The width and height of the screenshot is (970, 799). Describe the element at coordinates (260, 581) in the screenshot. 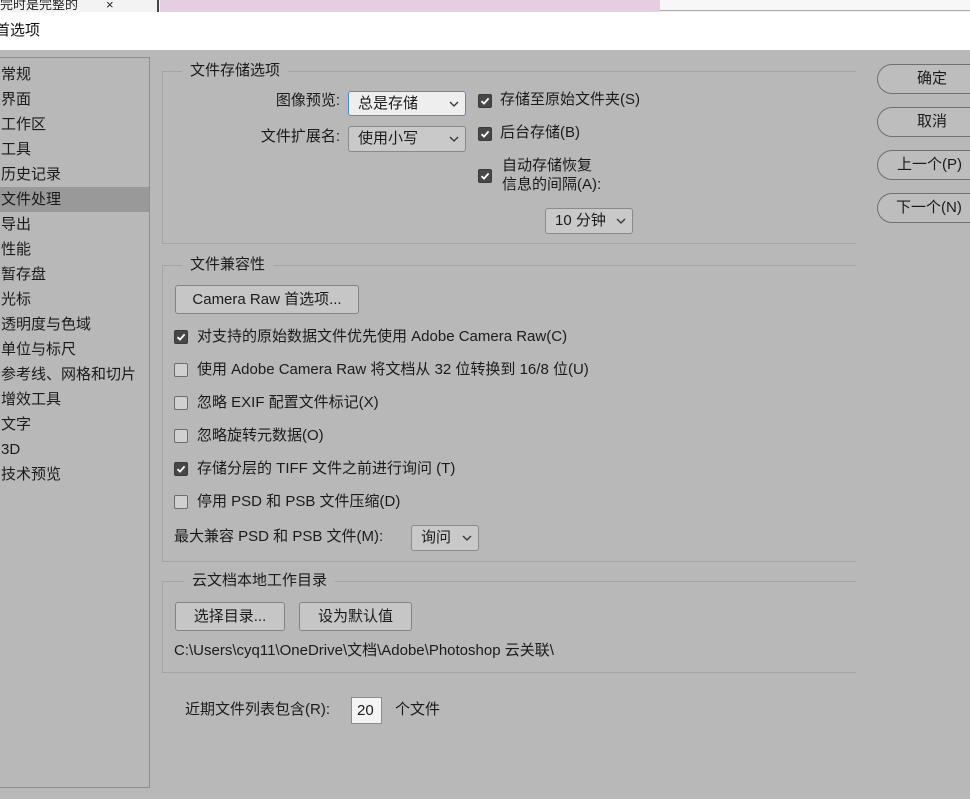

I see `group-title-cloud-directory: 云文档本地工作目录` at that location.